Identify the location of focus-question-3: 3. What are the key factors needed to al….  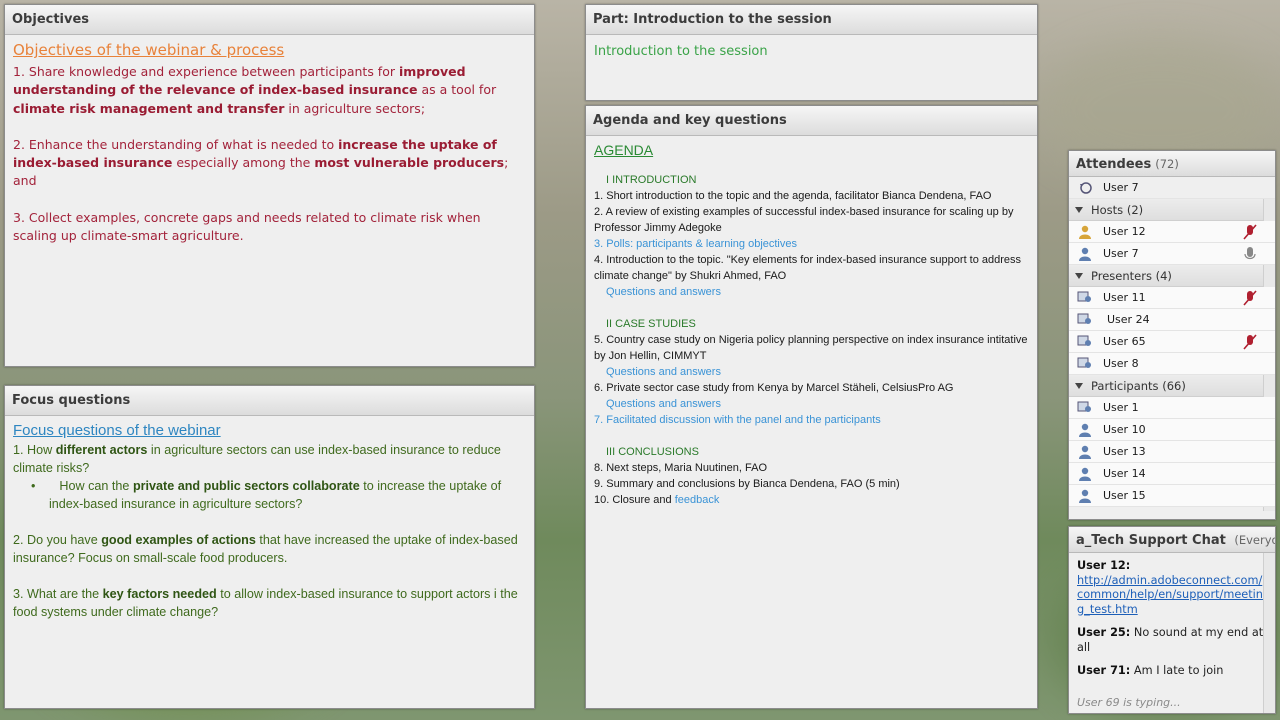
(265, 603).